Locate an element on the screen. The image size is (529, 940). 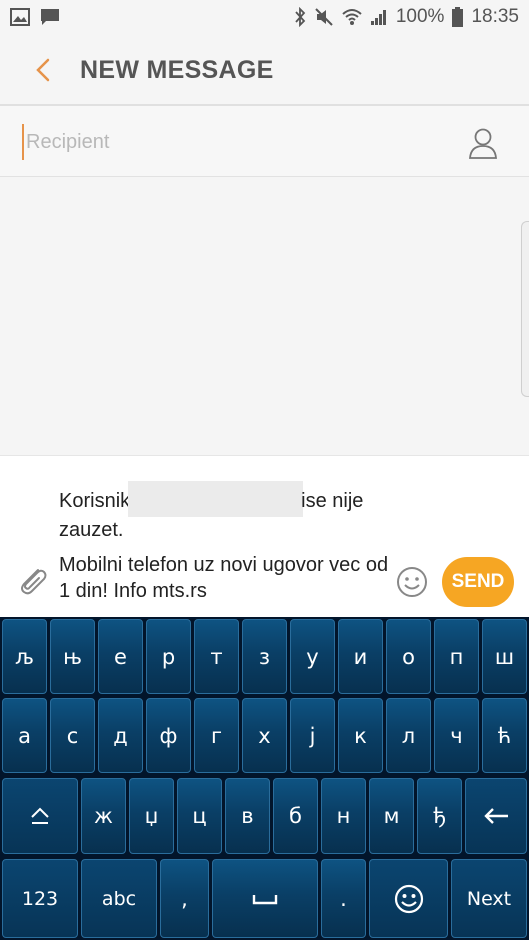
emoji-key is located at coordinates (408, 898).